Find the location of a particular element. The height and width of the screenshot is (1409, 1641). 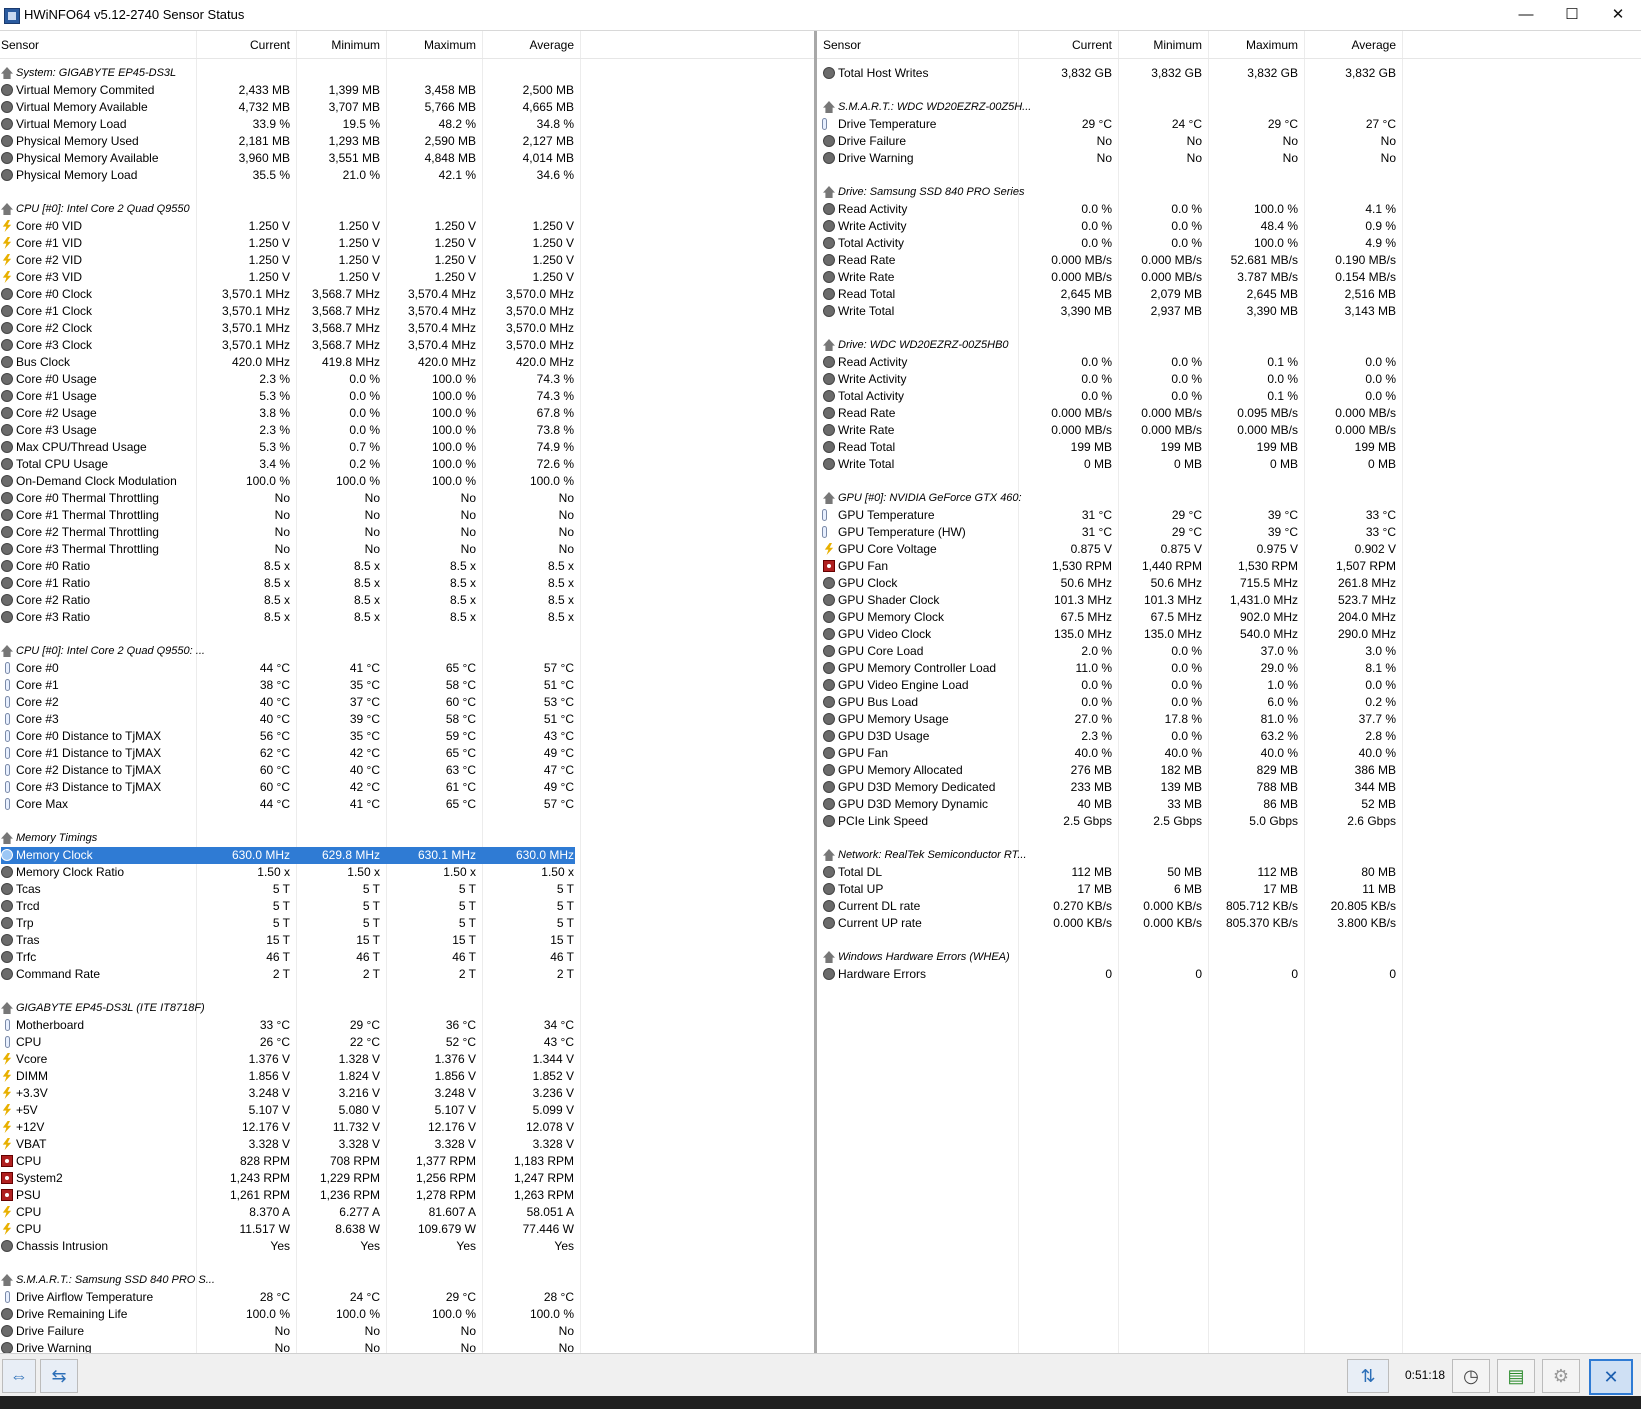

sensor-row: Core Max 44 °C 41 °C 65 °C 57 °C is located at coordinates (407, 804).